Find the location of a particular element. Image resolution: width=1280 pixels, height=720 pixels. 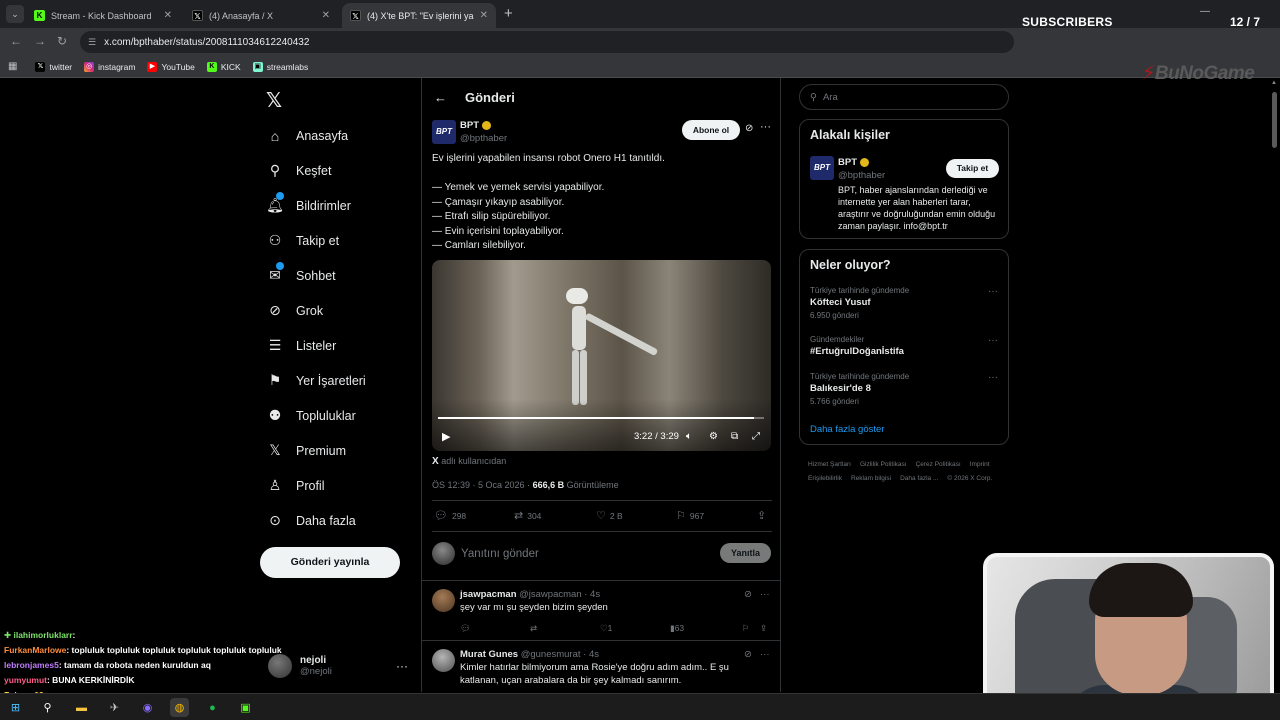

reply-button: 💬︎ 298 is located at coordinates (450, 515).